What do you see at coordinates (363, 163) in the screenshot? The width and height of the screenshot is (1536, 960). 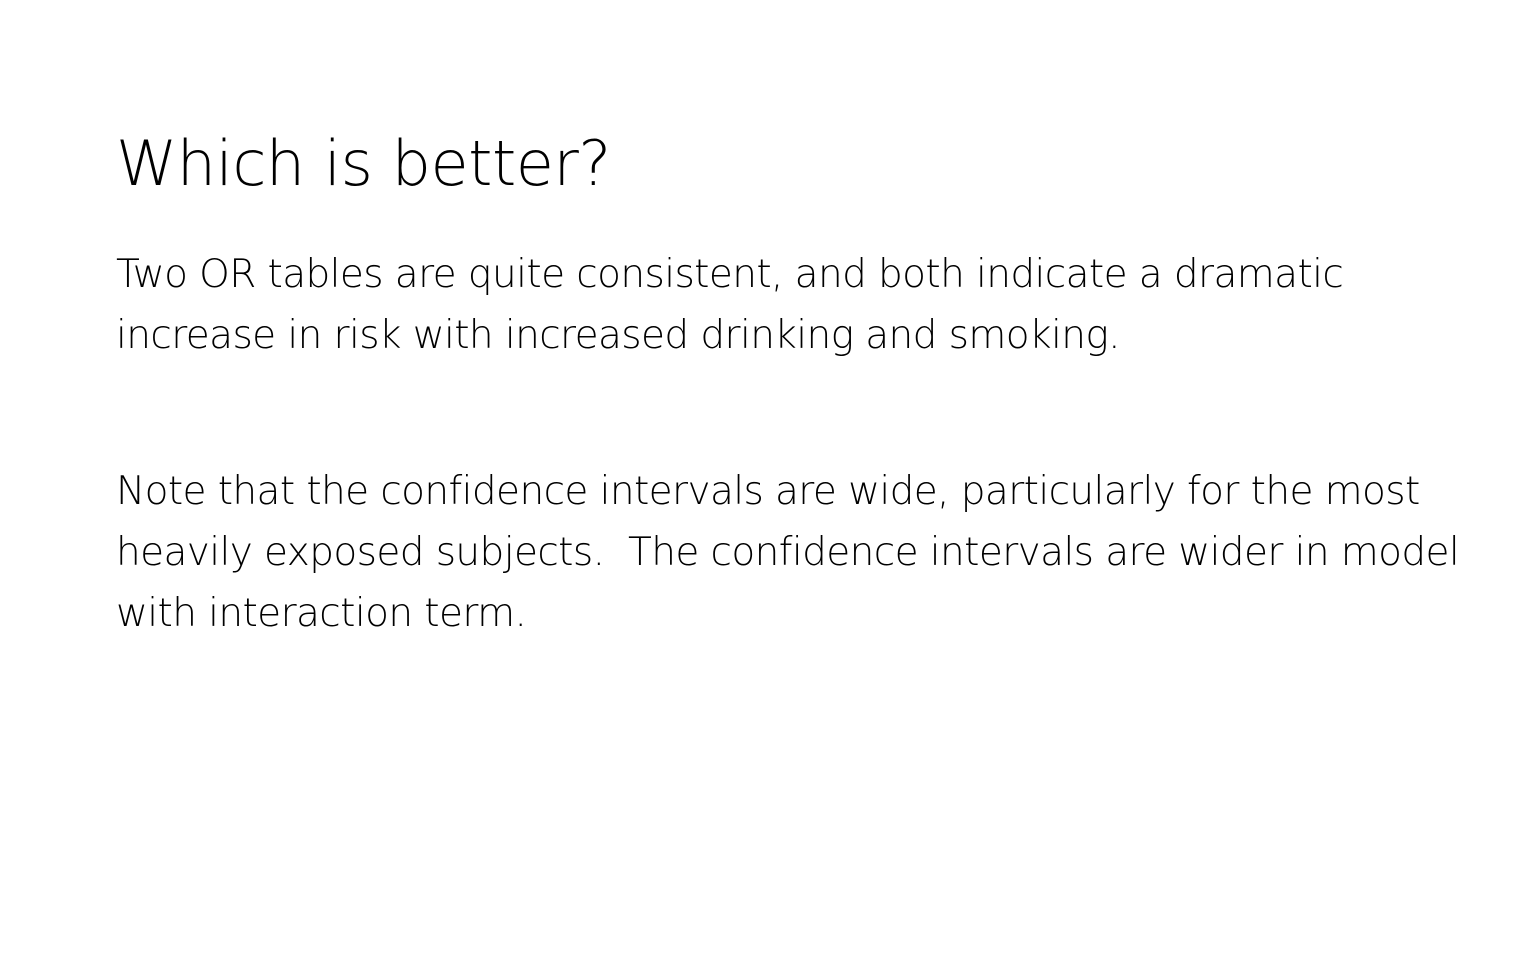 I see `slide-title: Which is better?` at bounding box center [363, 163].